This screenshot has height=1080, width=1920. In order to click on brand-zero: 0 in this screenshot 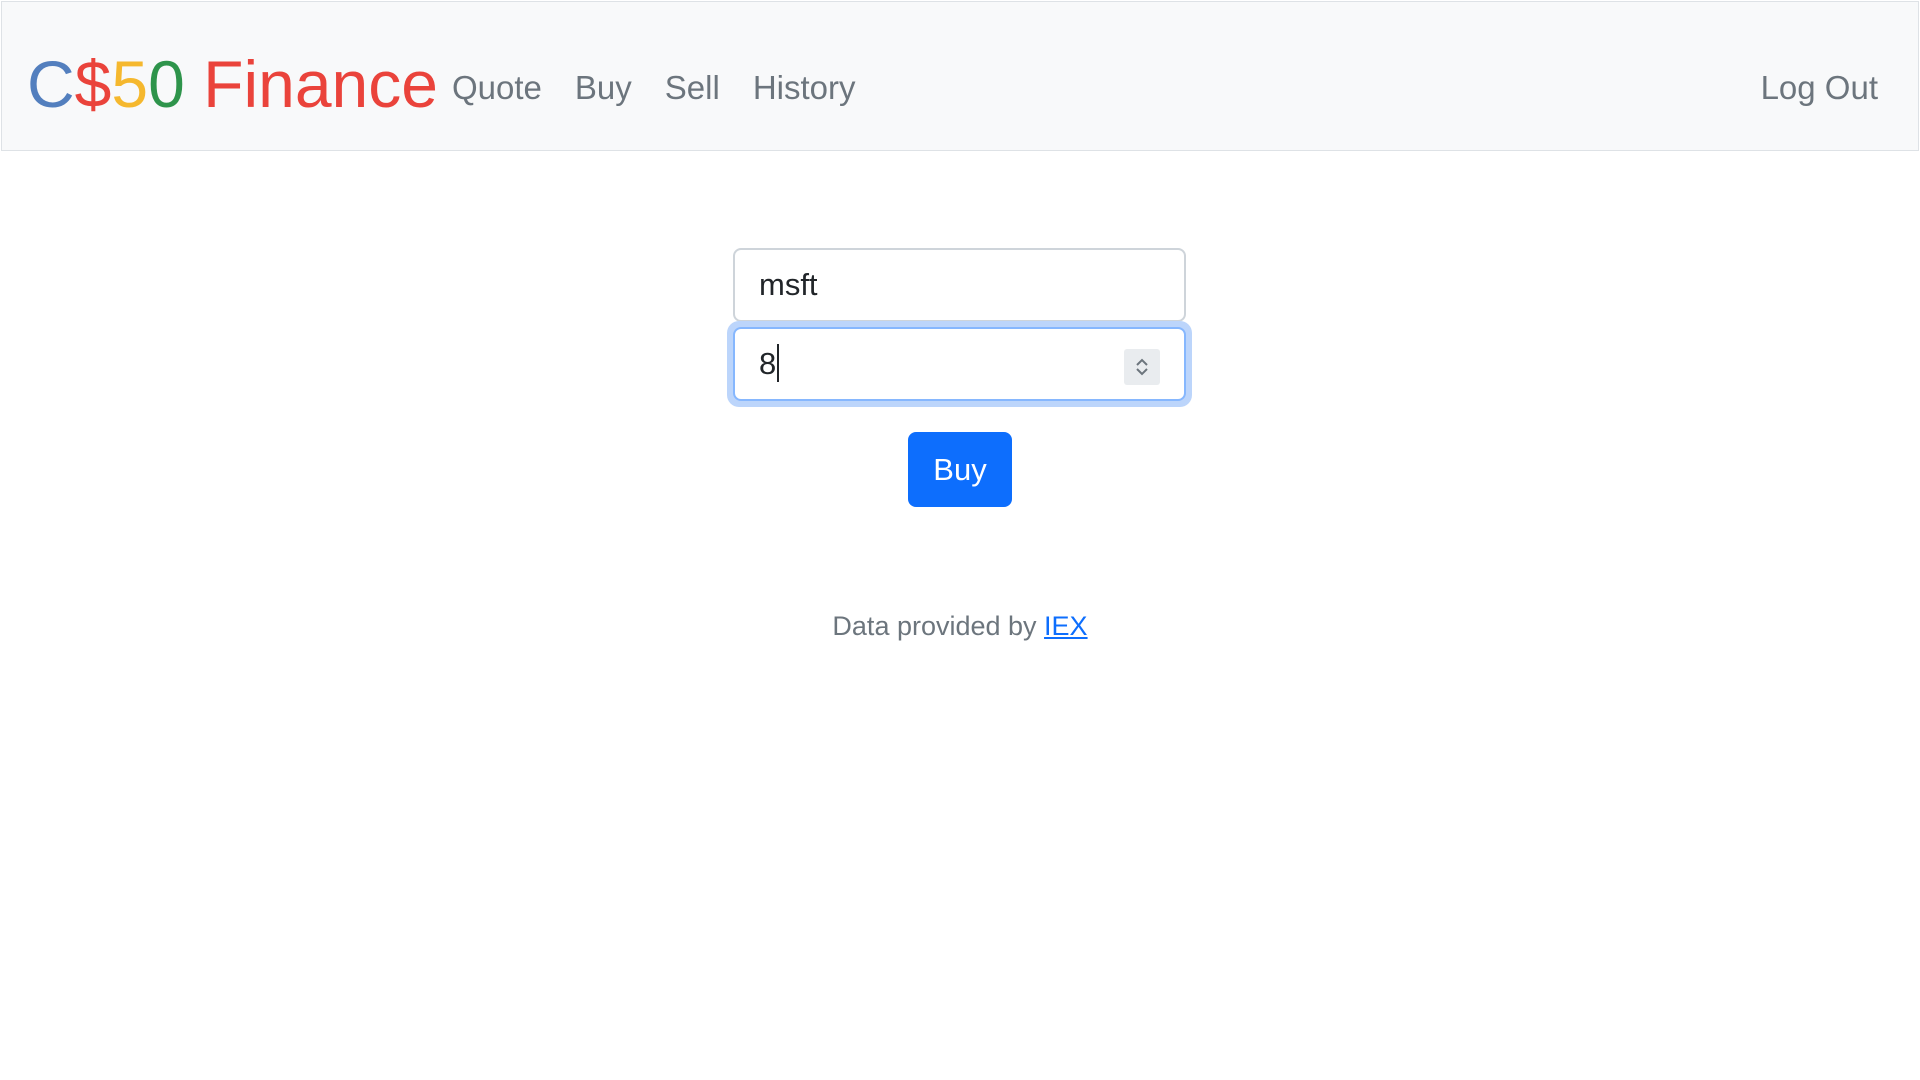, I will do `click(166, 84)`.